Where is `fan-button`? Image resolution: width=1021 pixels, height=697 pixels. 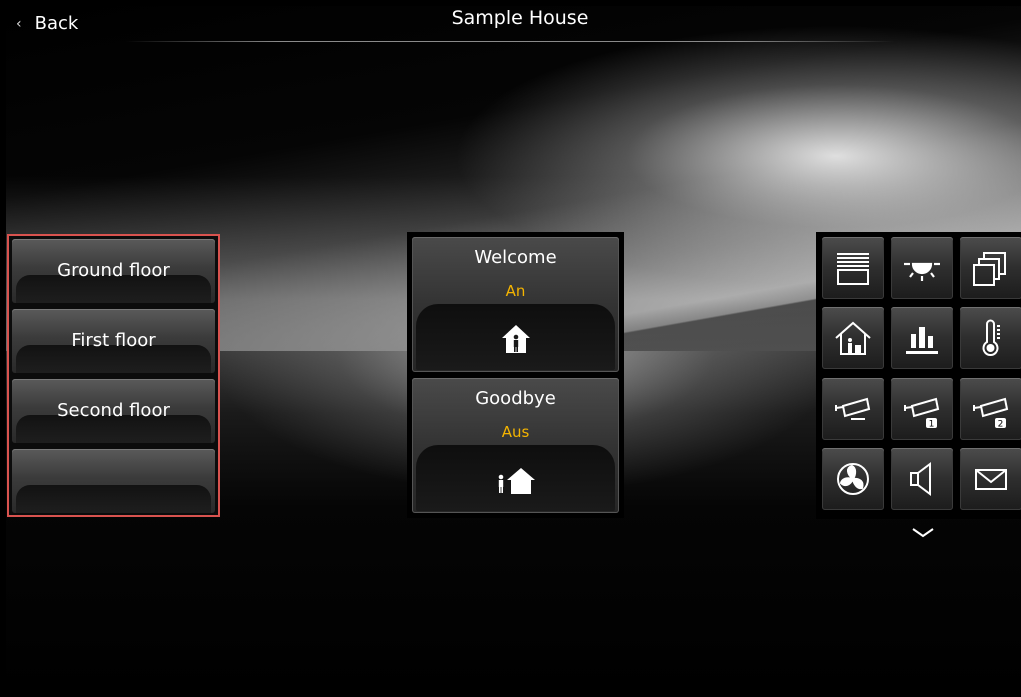 fan-button is located at coordinates (853, 479).